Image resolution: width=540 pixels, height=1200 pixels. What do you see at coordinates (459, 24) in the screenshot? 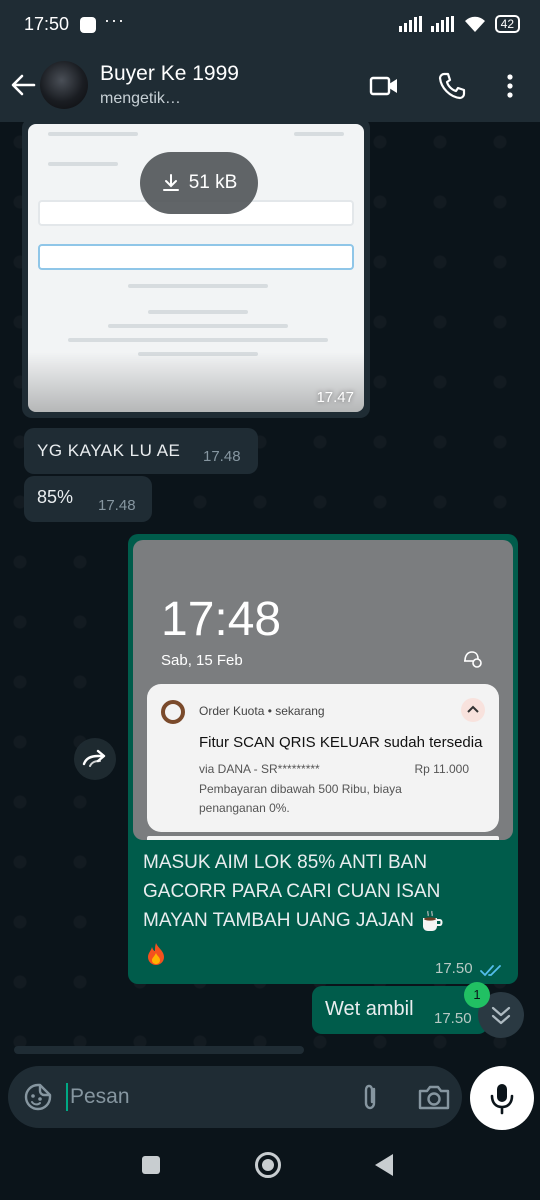
I see `status-indicators: 42` at bounding box center [459, 24].